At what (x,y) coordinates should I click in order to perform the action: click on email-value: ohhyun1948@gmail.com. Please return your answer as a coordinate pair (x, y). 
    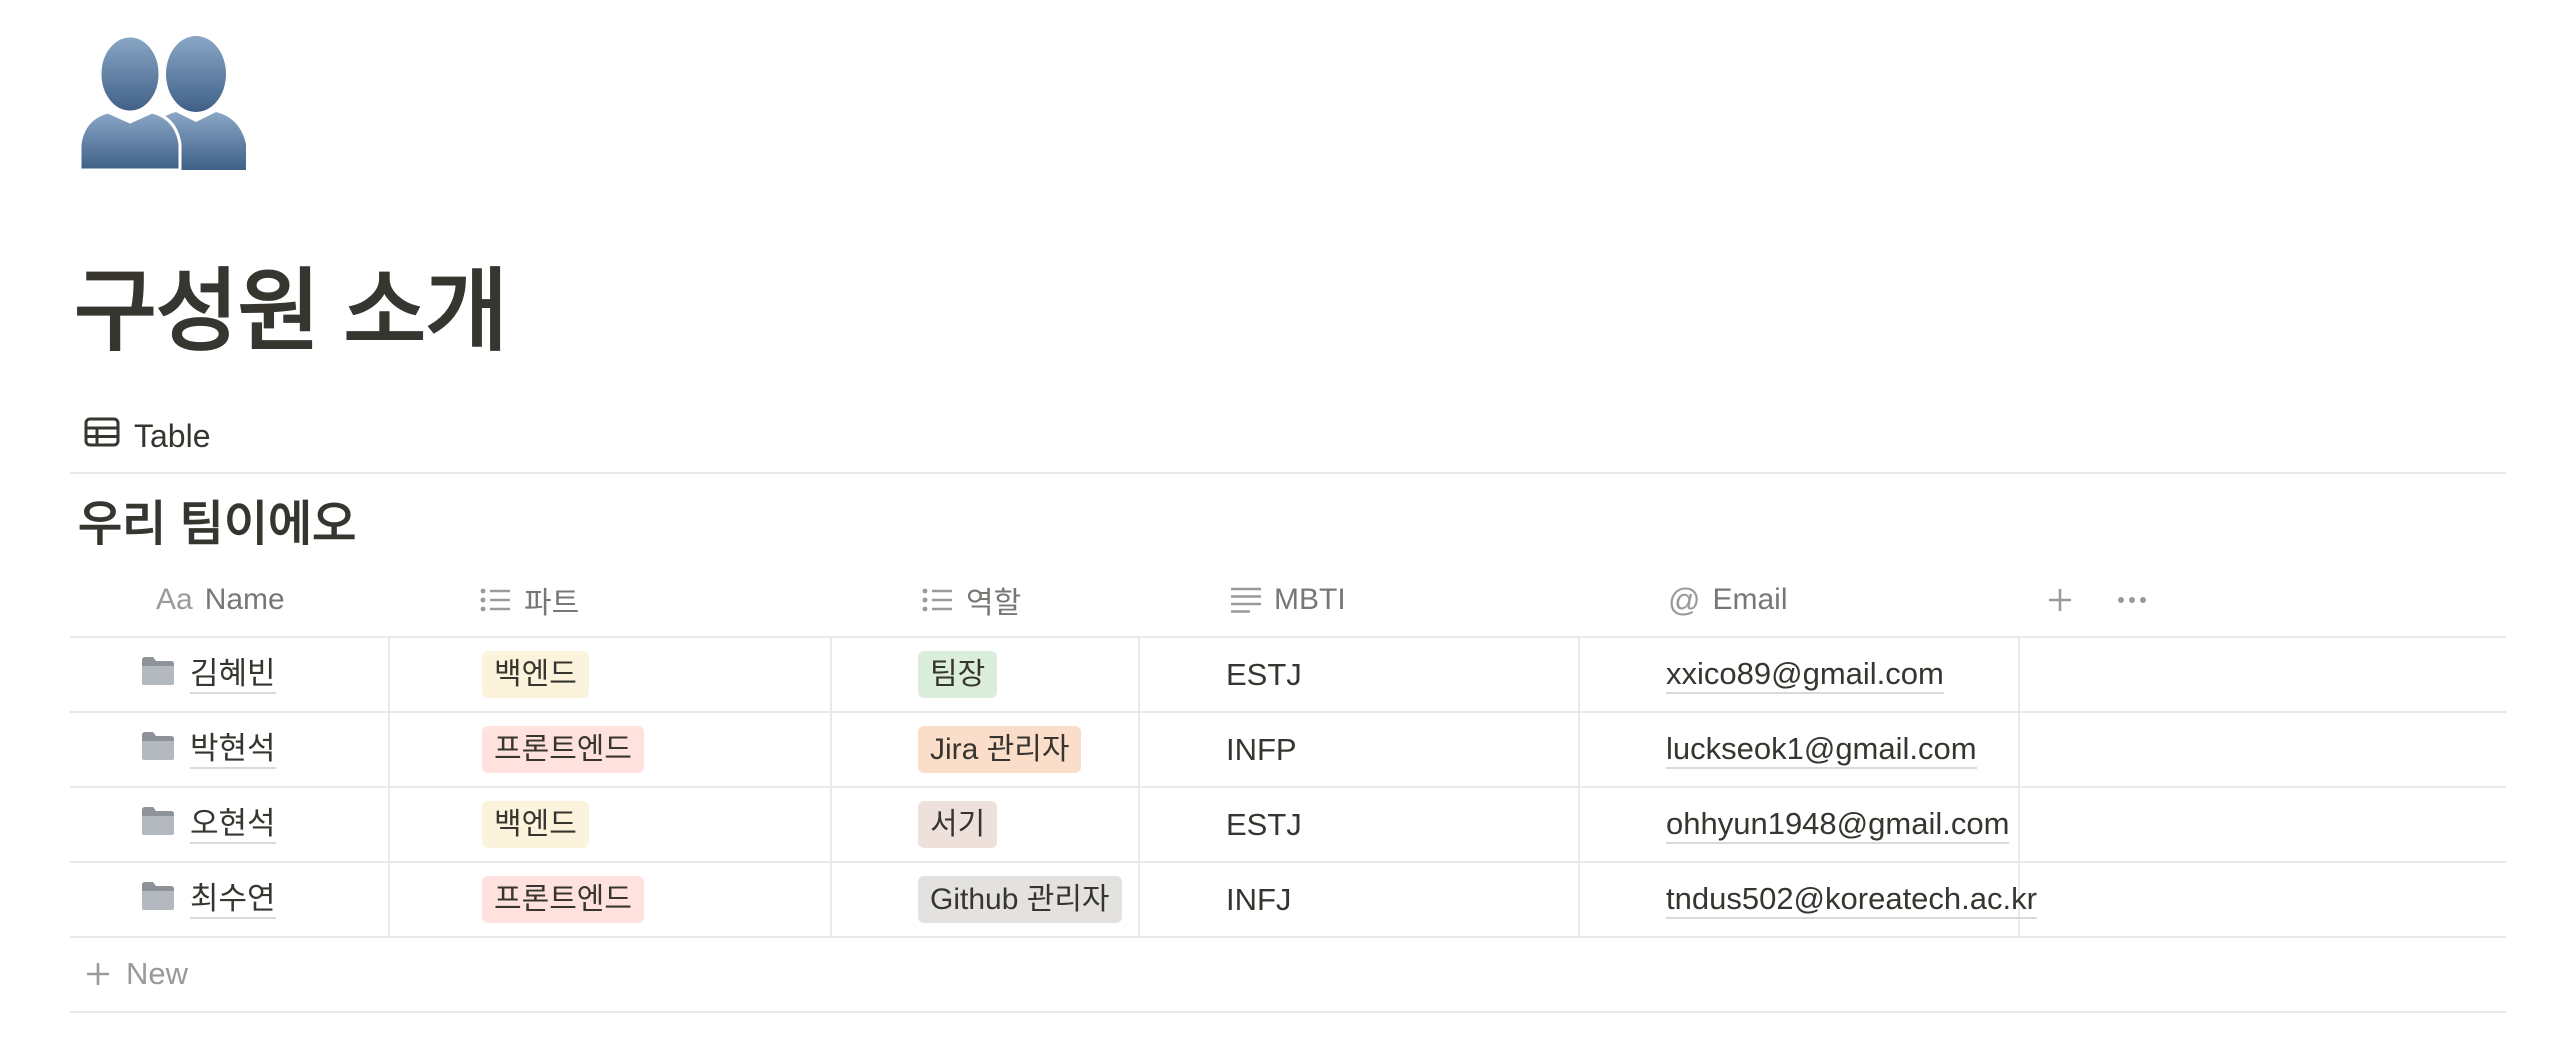
    Looking at the image, I should click on (1838, 825).